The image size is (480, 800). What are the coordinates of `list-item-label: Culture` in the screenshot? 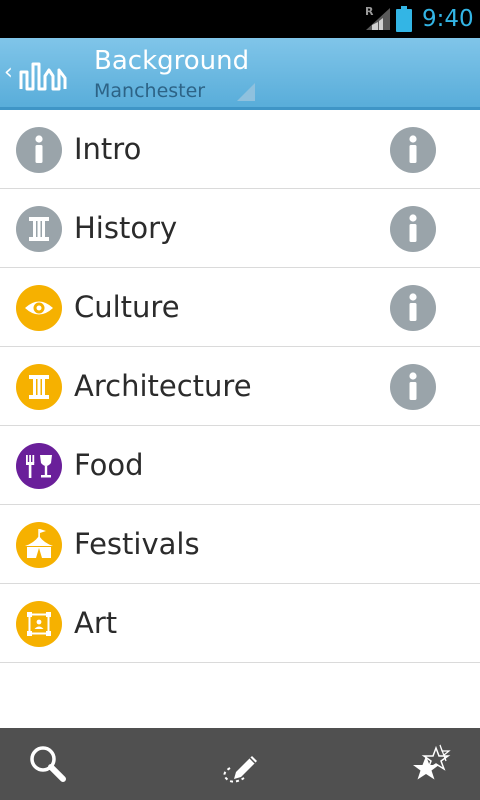 It's located at (127, 307).